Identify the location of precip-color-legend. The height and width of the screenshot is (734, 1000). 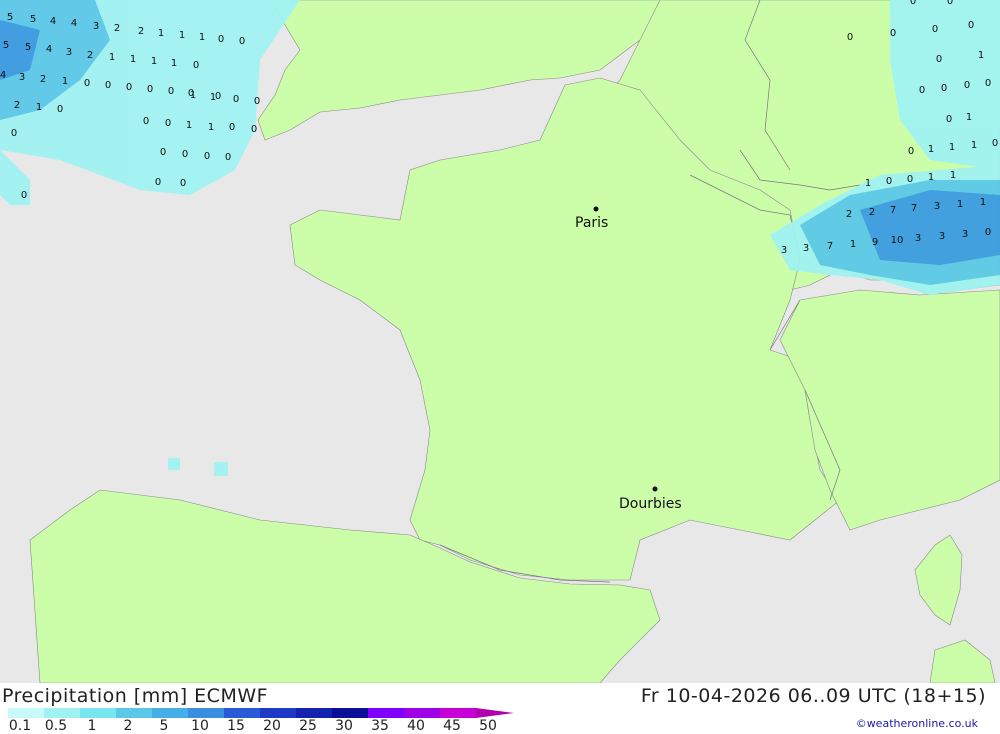
(261, 713).